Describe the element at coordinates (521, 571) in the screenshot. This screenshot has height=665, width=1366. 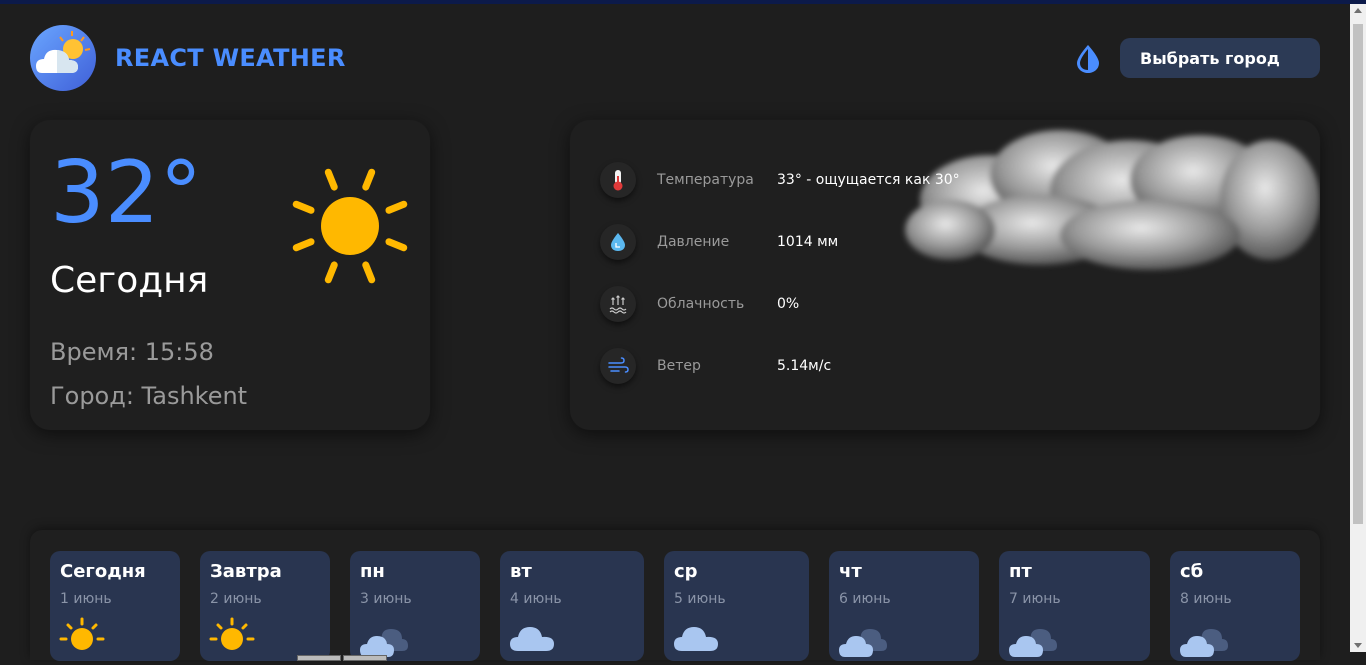
I see `day-name: вт` at that location.